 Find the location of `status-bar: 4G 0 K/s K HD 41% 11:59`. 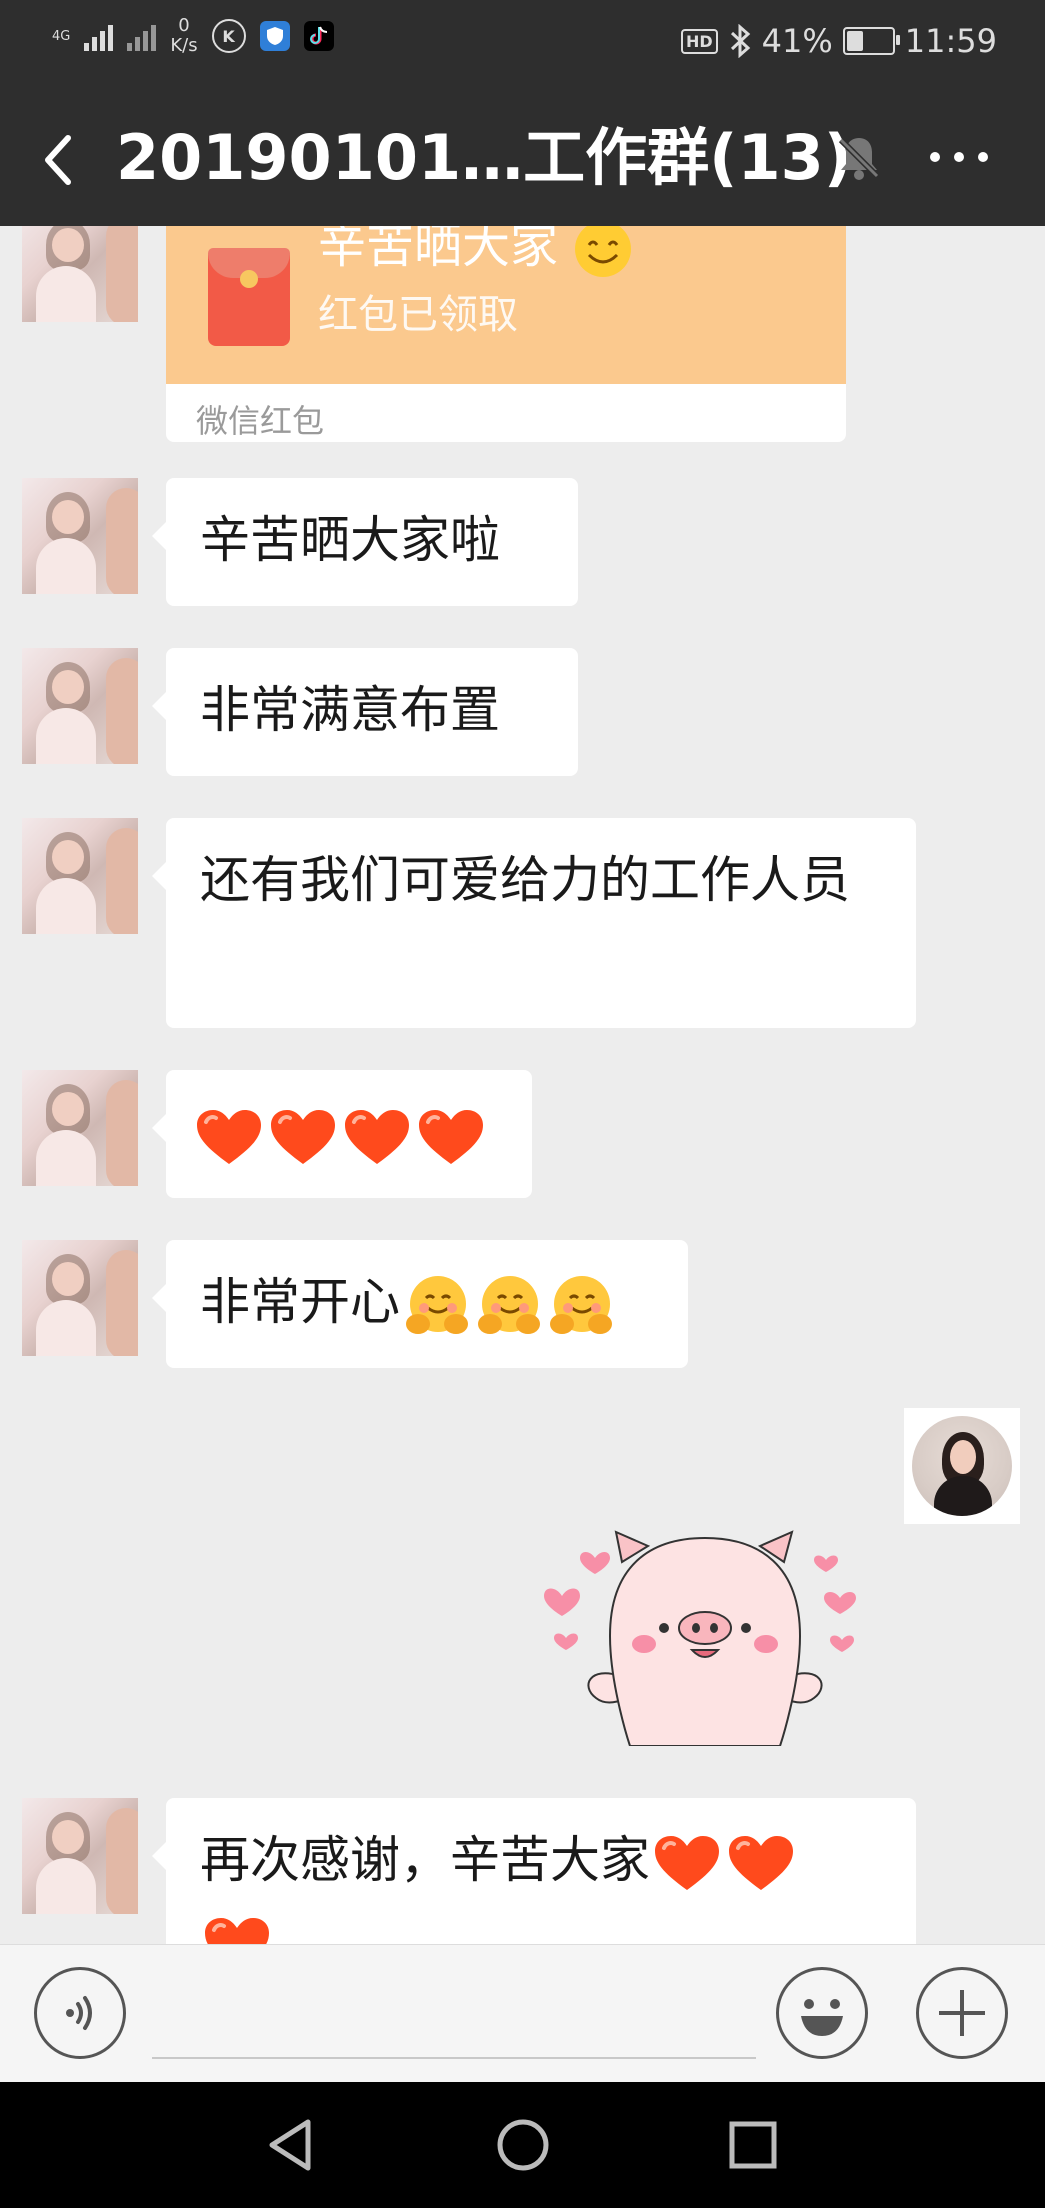

status-bar: 4G 0 K/s K HD 41% 11:59 is located at coordinates (522, 46).